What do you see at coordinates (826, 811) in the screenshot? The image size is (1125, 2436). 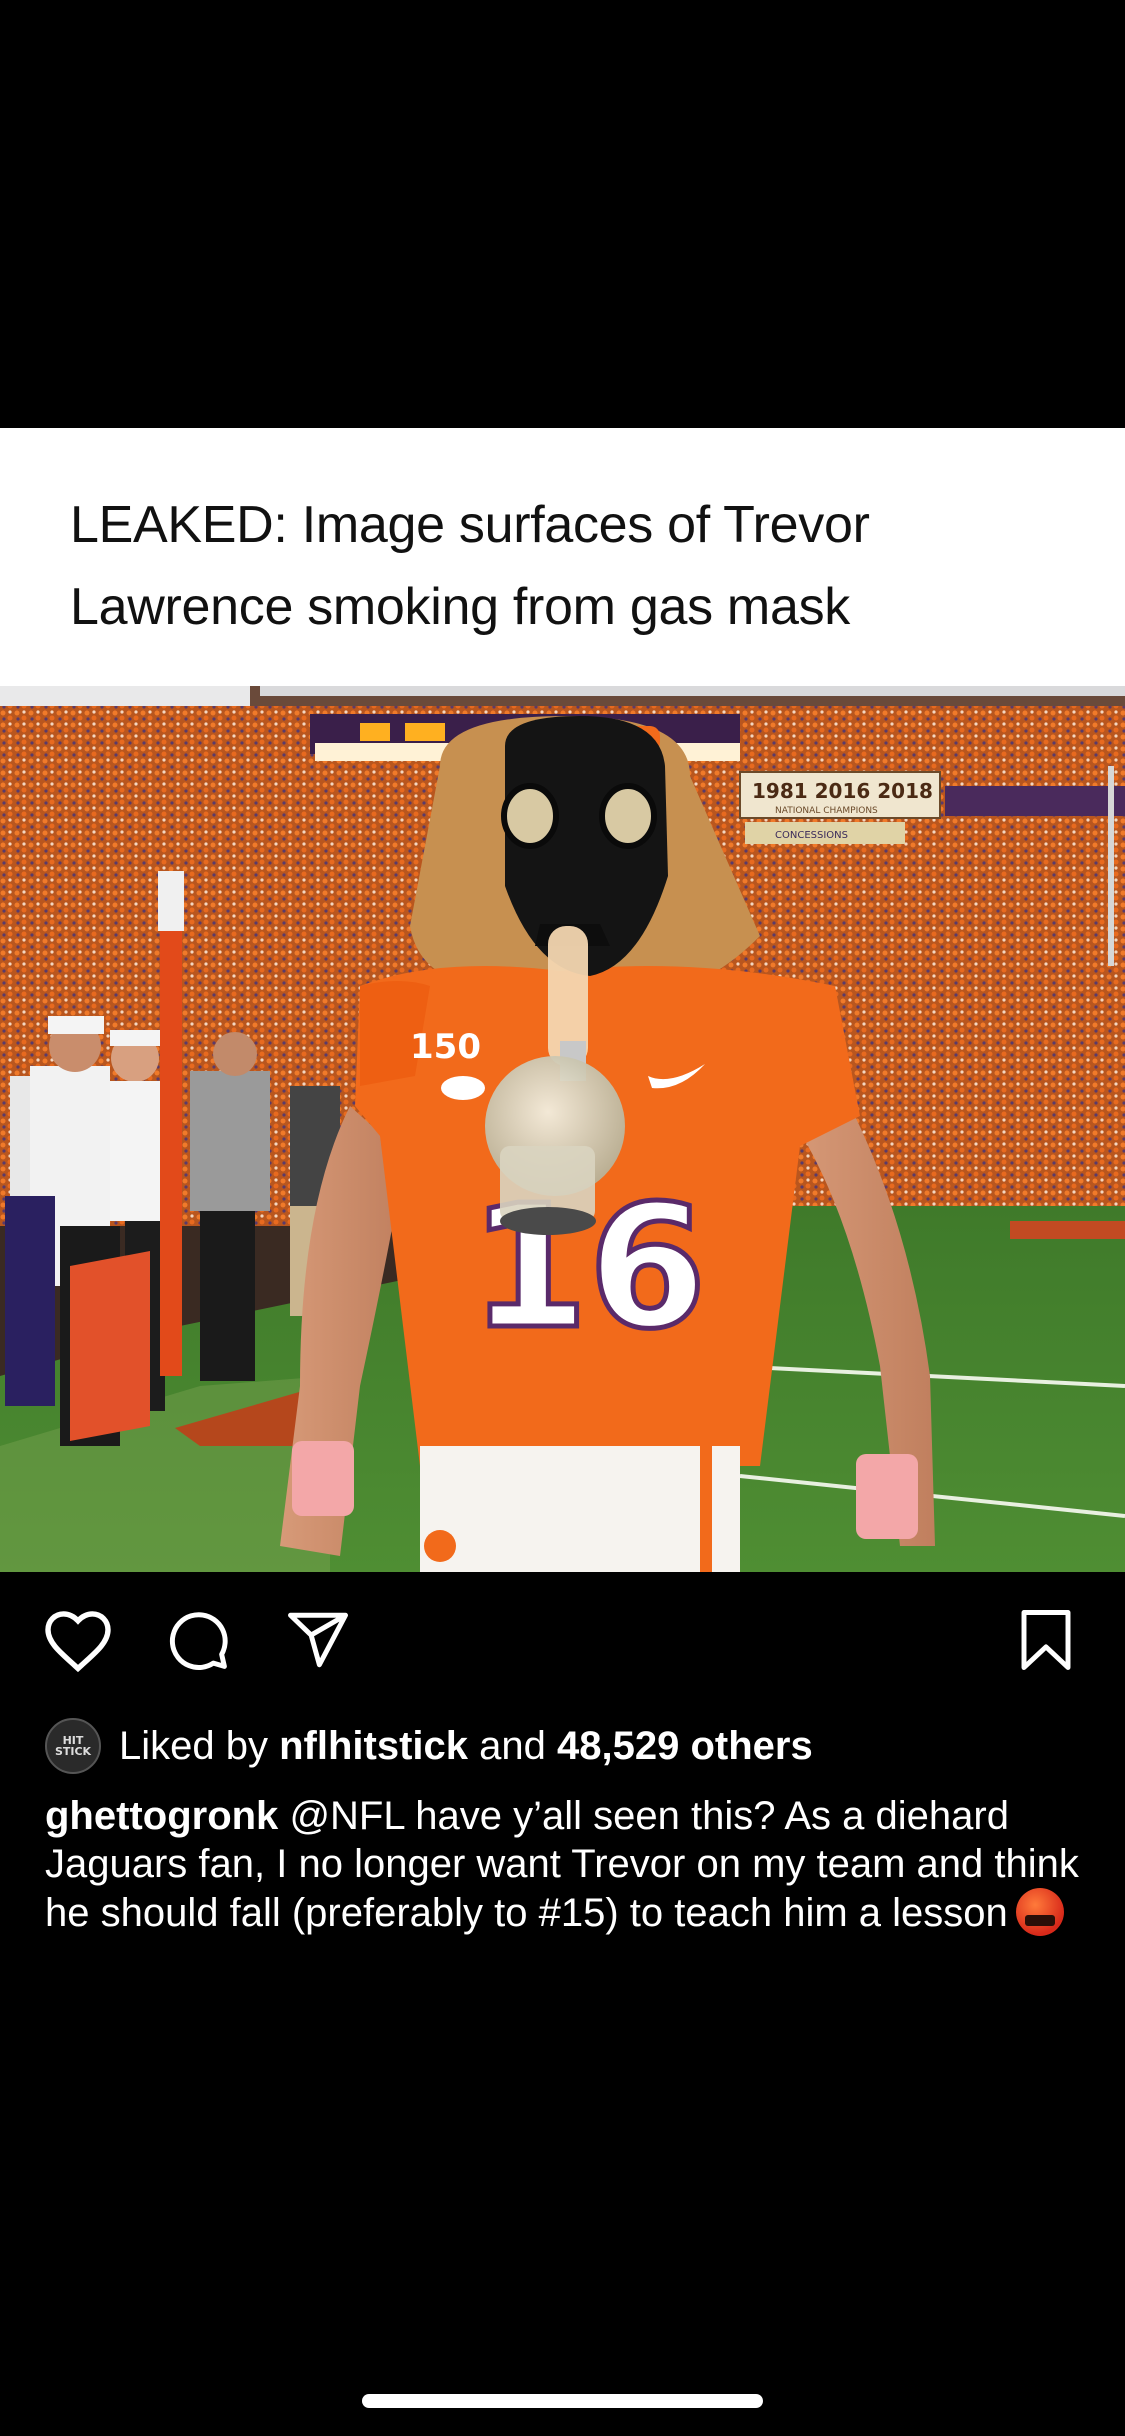 I see `scoreboard-sub: NATIONAL CHAMPIONS` at bounding box center [826, 811].